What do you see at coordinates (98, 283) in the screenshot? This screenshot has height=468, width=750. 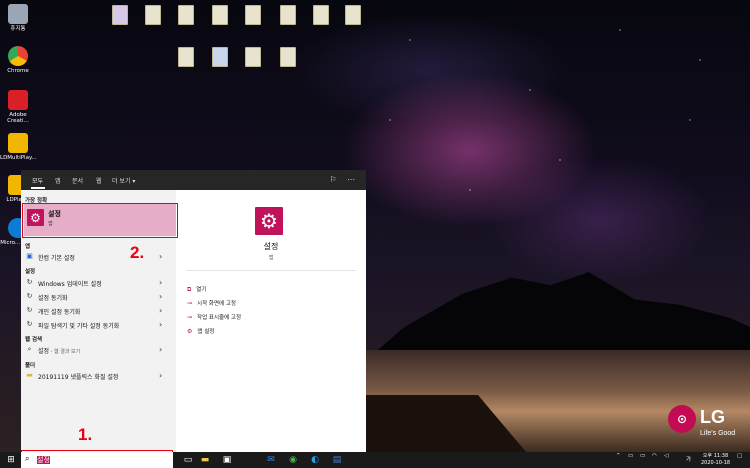 I see `result-item-windows-update: ↻ Windows 업데이트 설정 ›` at bounding box center [98, 283].